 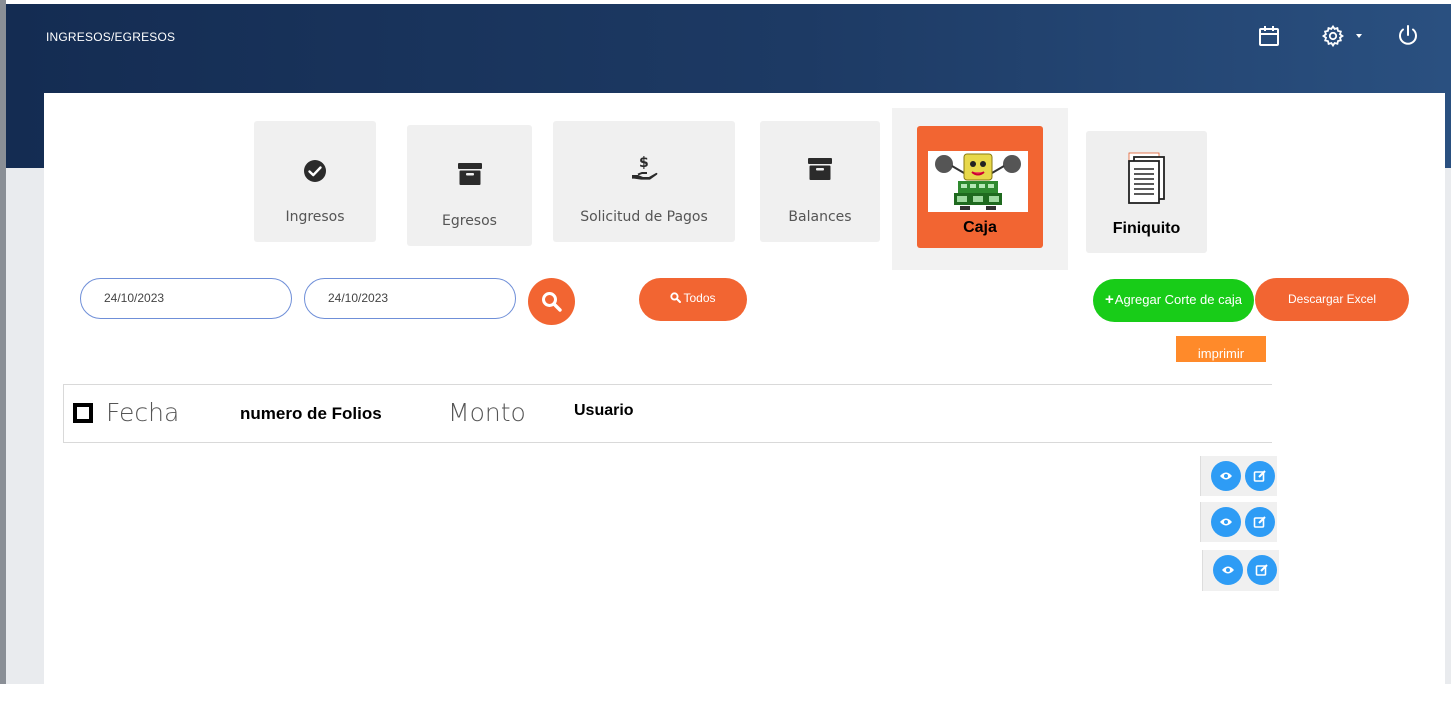 I want to click on column-header-monto: Monto, so click(x=487, y=412).